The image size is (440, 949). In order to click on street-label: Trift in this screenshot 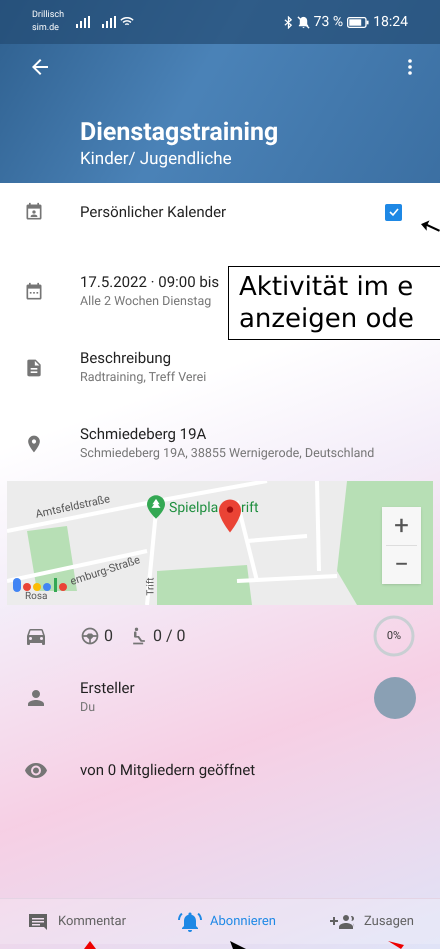, I will do `click(151, 586)`.